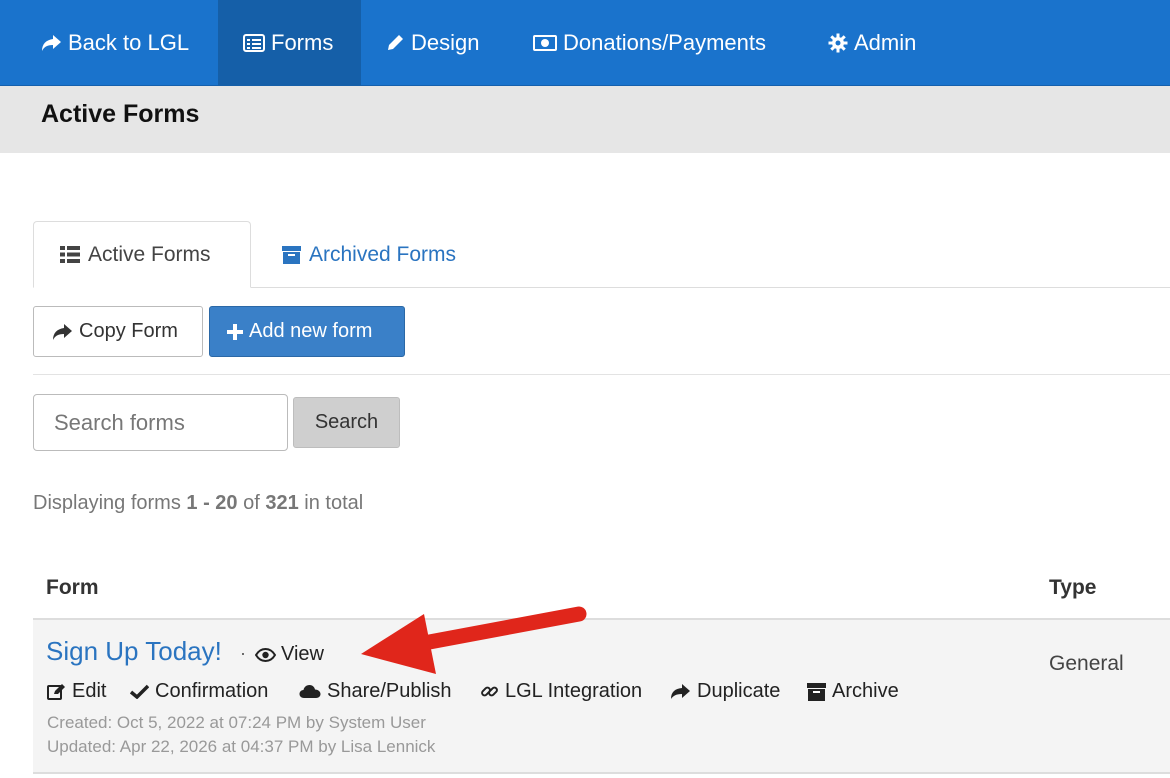  What do you see at coordinates (212, 691) in the screenshot?
I see `confirmation-label: Confirmation` at bounding box center [212, 691].